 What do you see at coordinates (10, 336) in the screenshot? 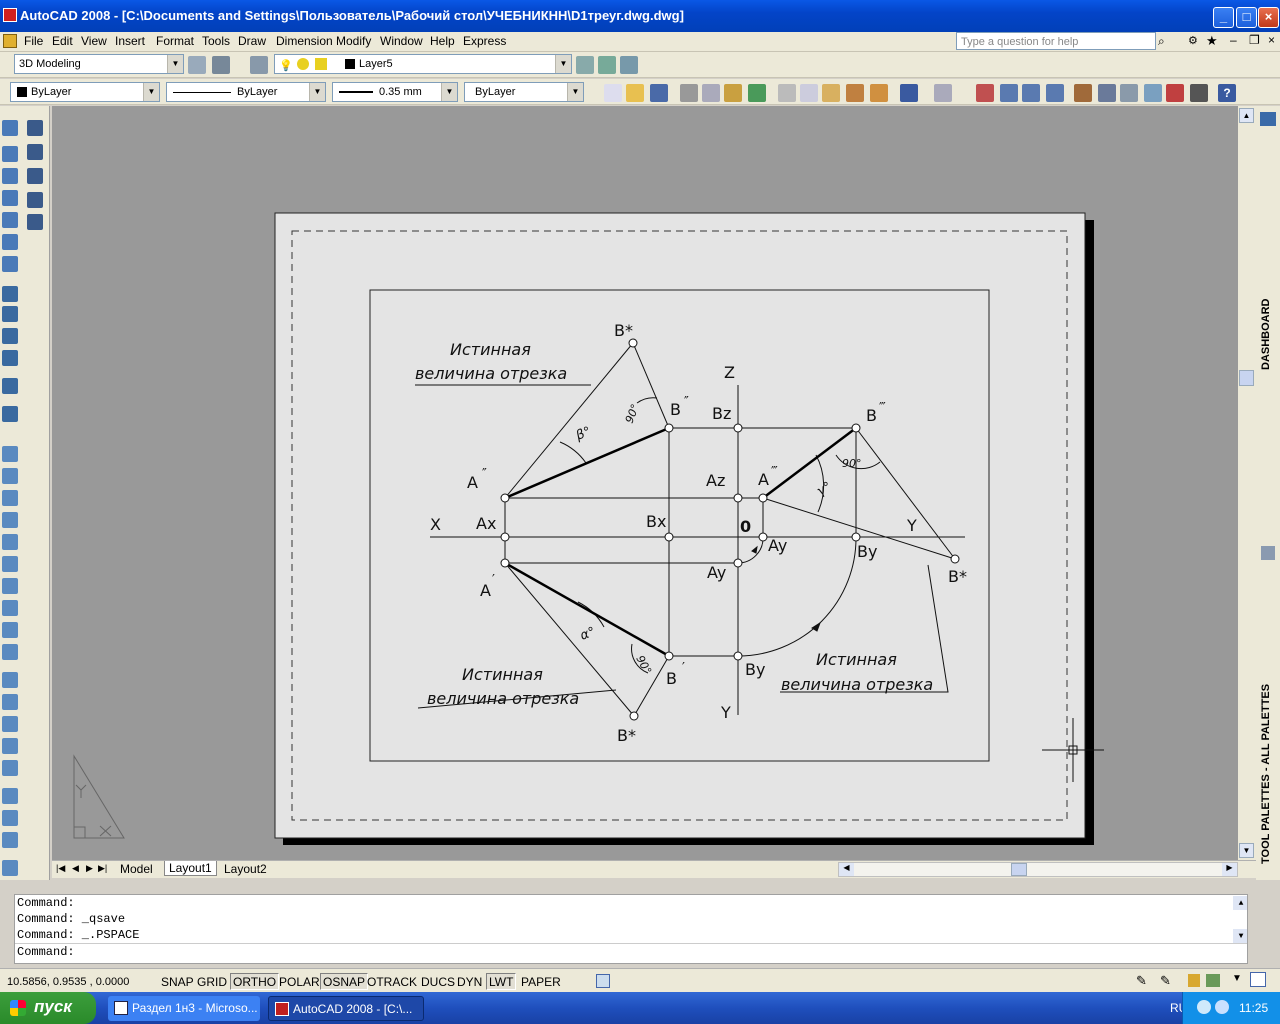
I see `visual-style-3-icon` at bounding box center [10, 336].